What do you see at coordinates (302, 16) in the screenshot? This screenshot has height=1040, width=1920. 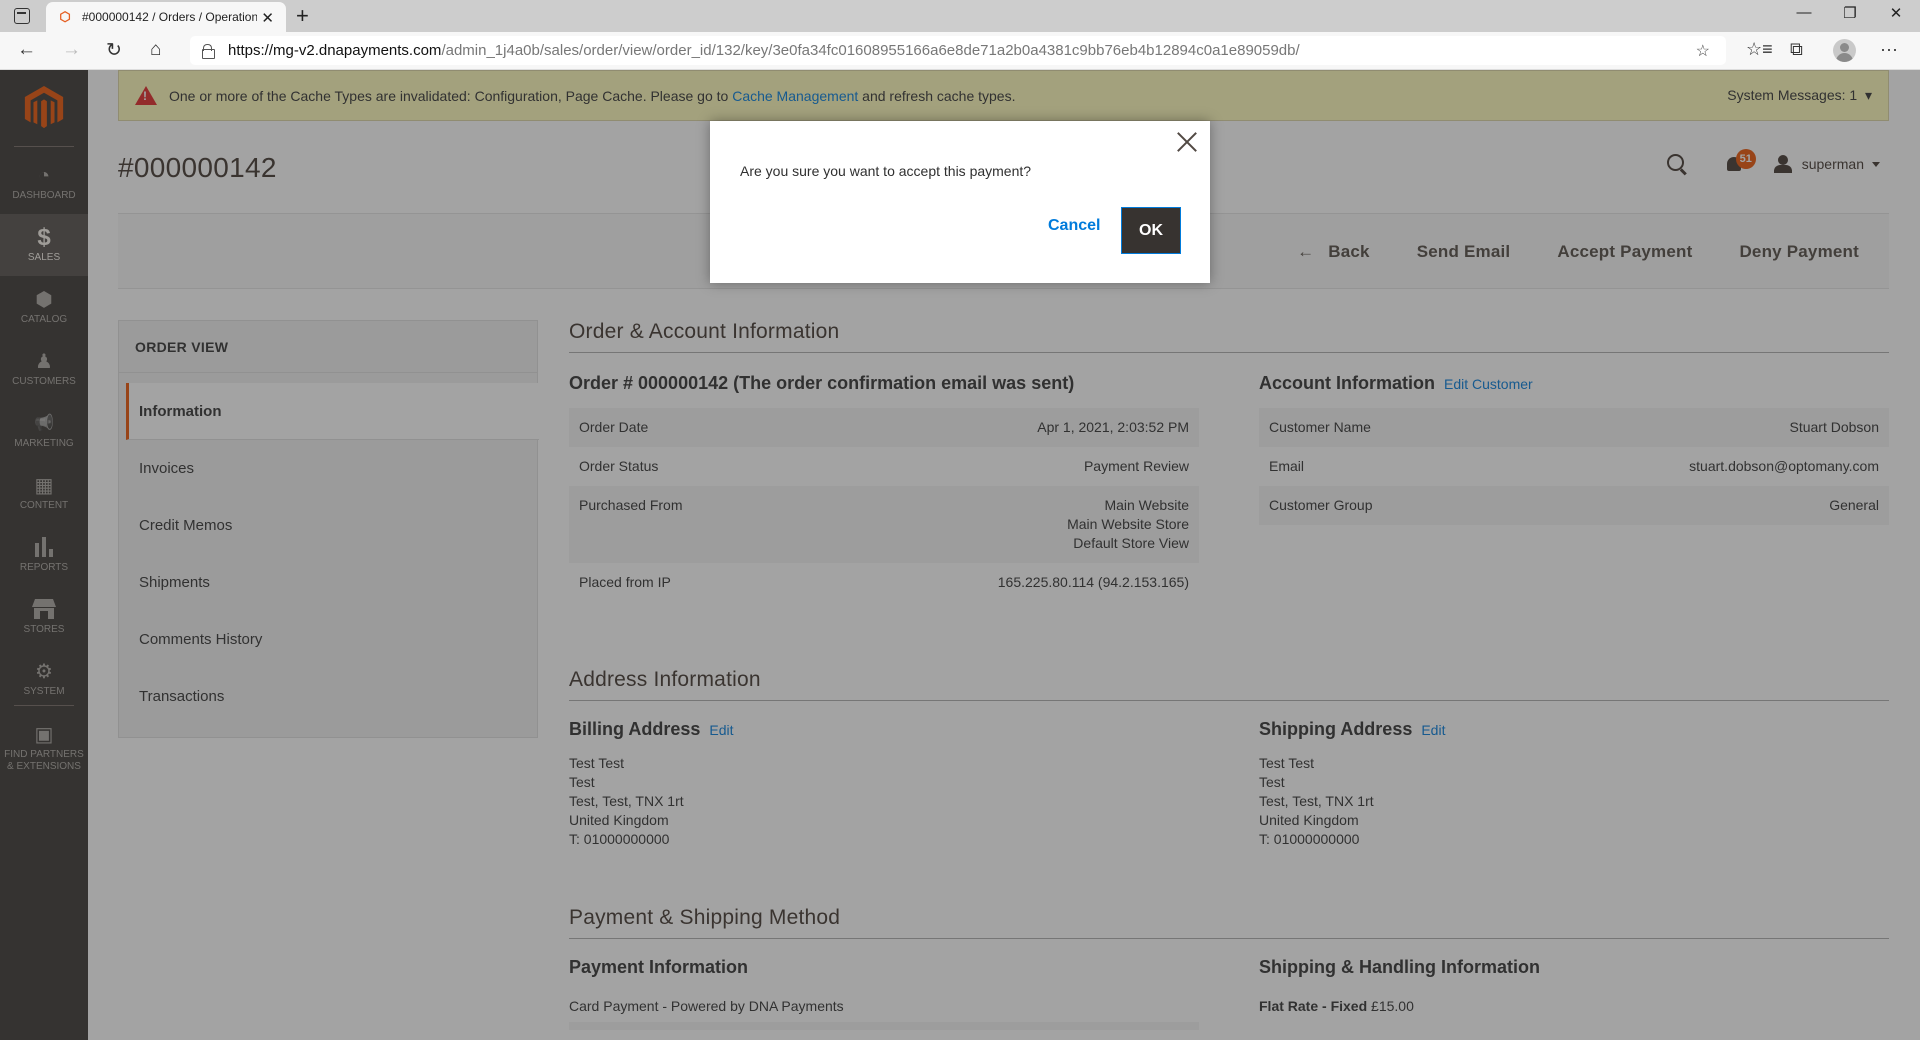 I see `new-tab-button: +` at bounding box center [302, 16].